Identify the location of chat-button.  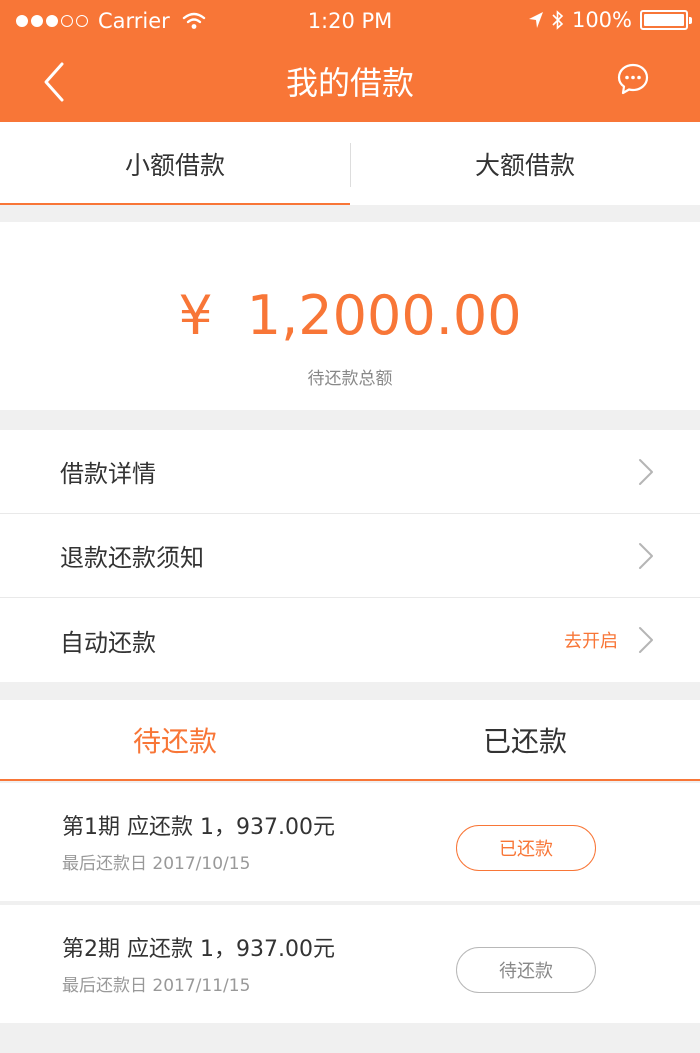
(633, 79).